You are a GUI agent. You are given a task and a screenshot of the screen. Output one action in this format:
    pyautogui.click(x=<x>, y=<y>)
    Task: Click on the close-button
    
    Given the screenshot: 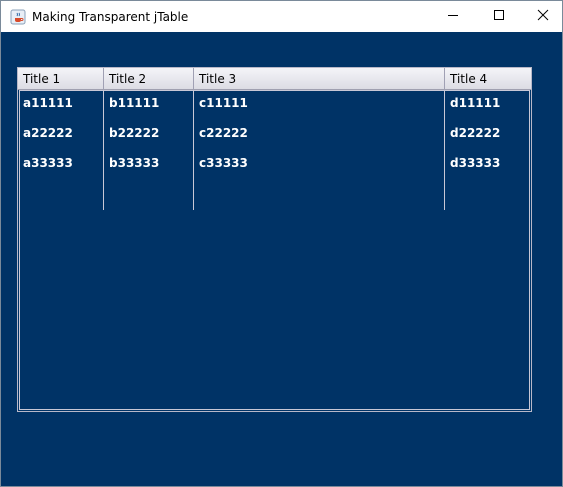 What is the action you would take?
    pyautogui.click(x=541, y=16)
    